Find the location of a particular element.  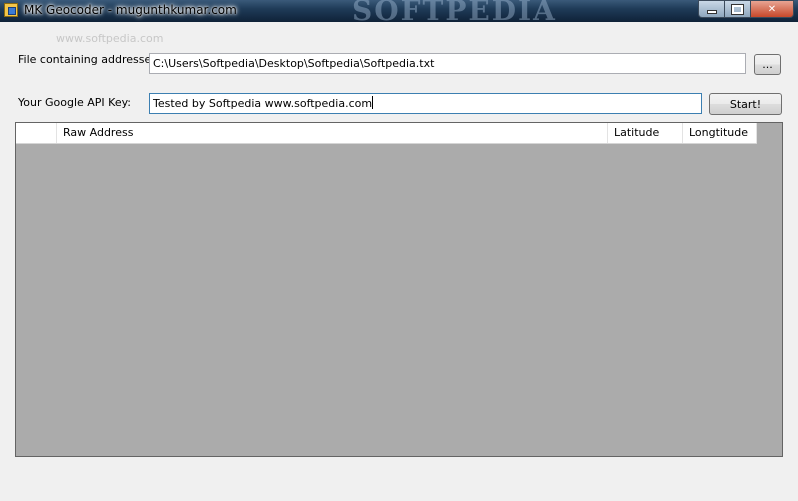

text-caret is located at coordinates (373, 102).